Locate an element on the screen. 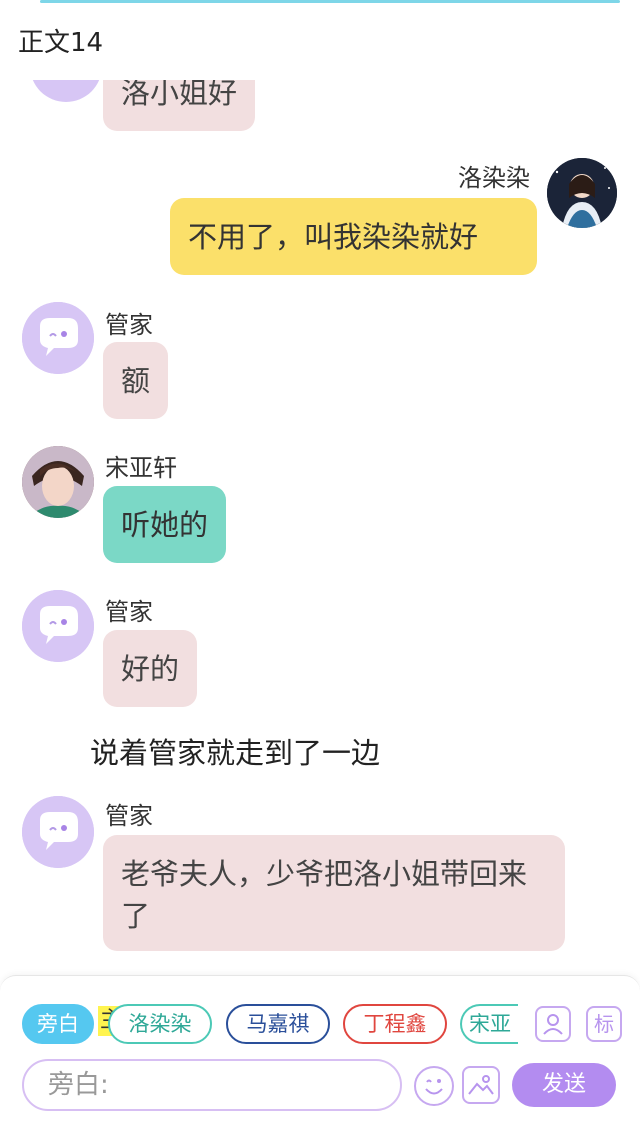 This screenshot has width=640, height=1146. message-bubble: 额 is located at coordinates (136, 380).